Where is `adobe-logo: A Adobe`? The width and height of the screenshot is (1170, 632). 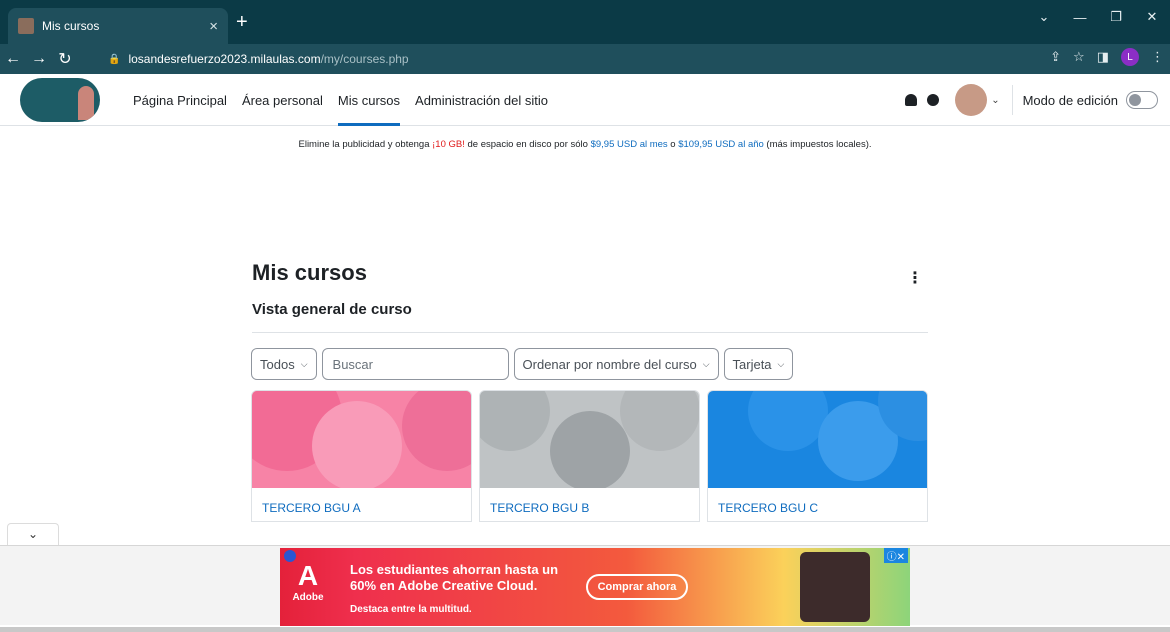 adobe-logo: A Adobe is located at coordinates (308, 589).